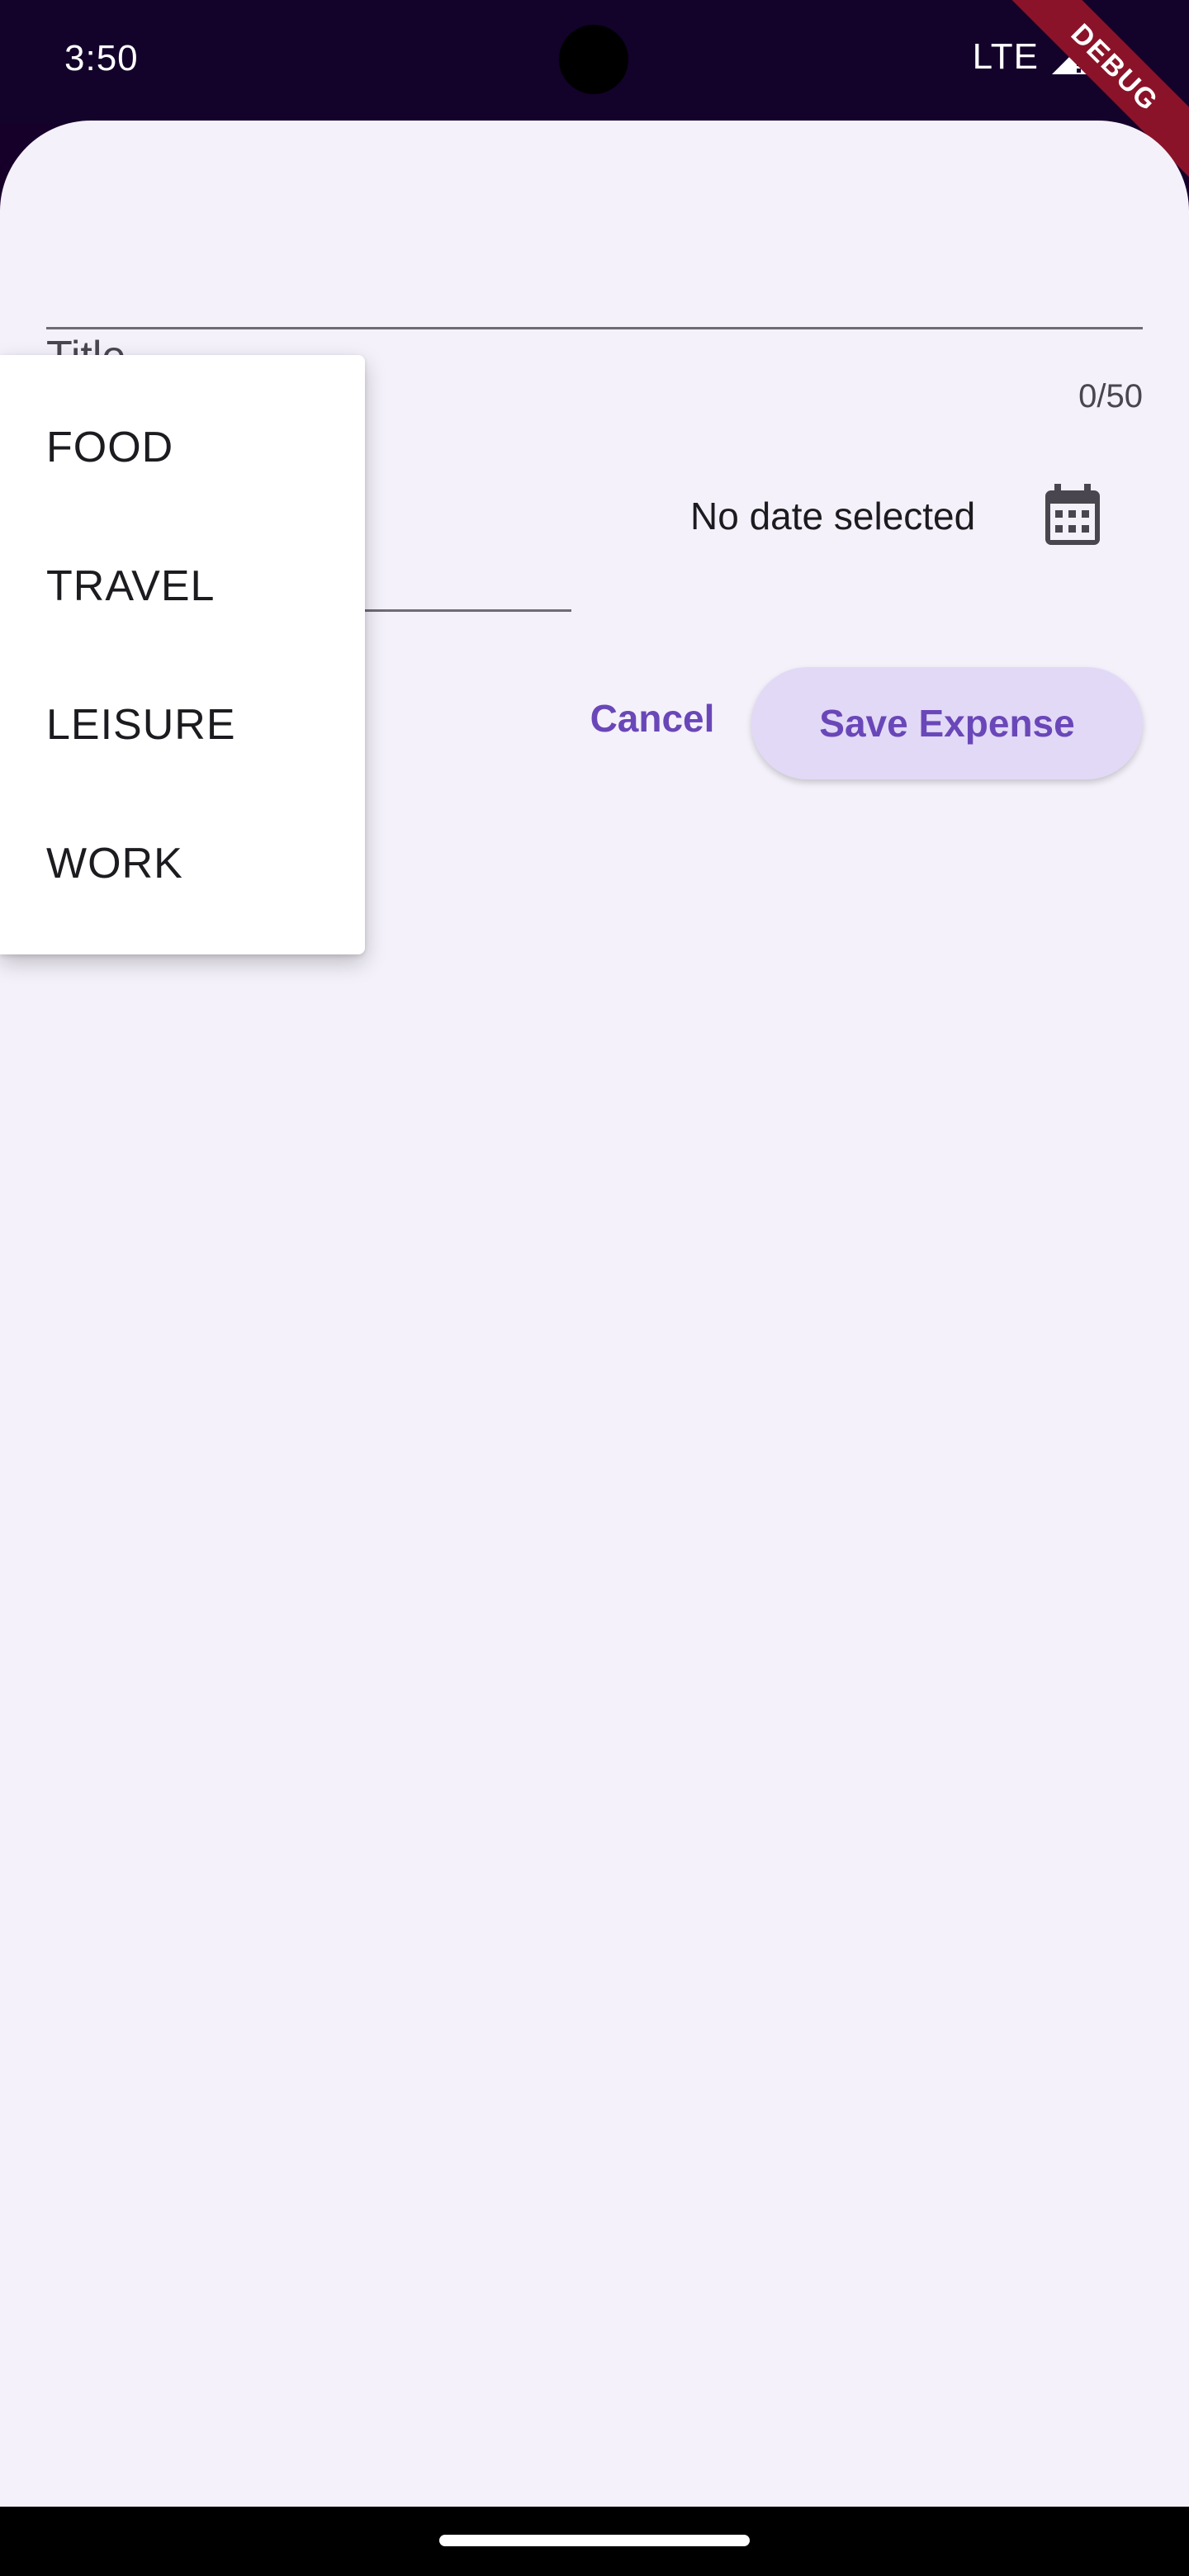  Describe the element at coordinates (652, 718) in the screenshot. I see `cancel-button: Cancel` at that location.